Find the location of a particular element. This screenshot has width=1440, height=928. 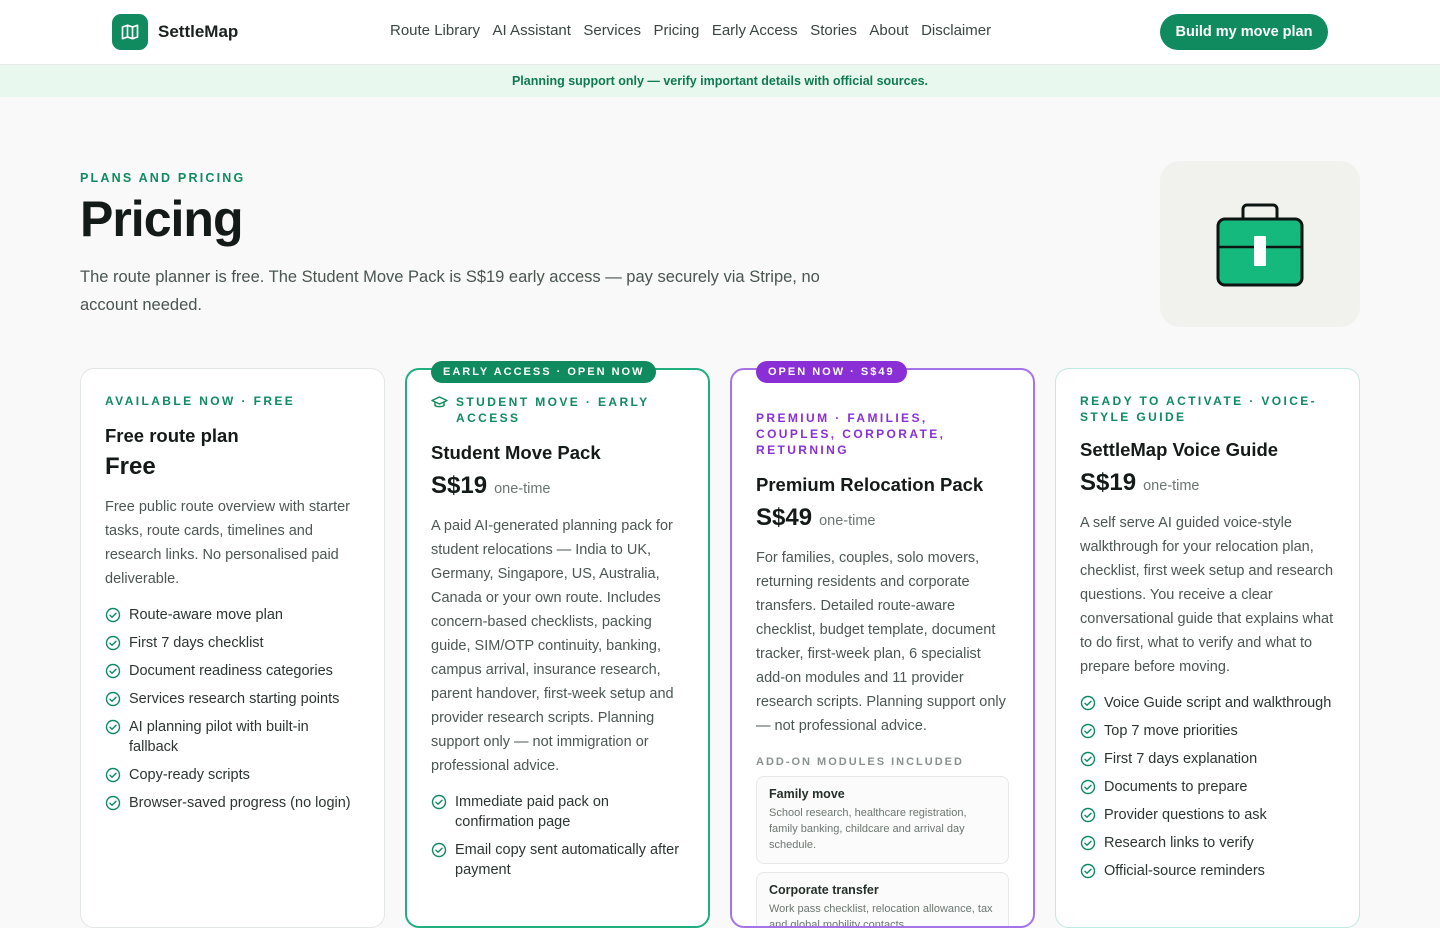

feature-item: Services research starting points is located at coordinates (232, 699).